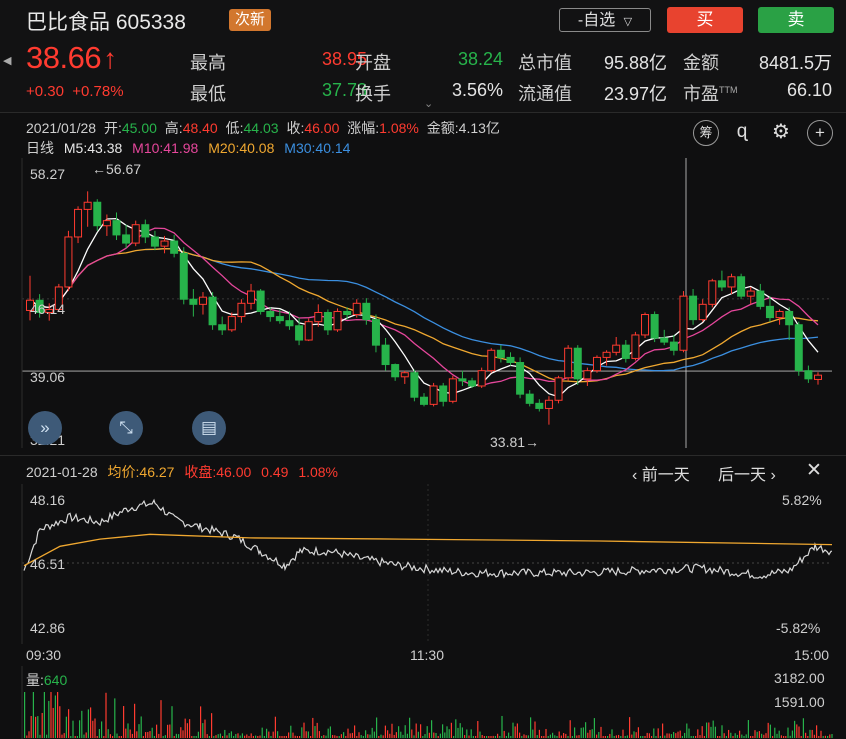 The image size is (846, 739). Describe the element at coordinates (799, 678) in the screenshot. I see `volume-y-label: 3182.00` at that location.